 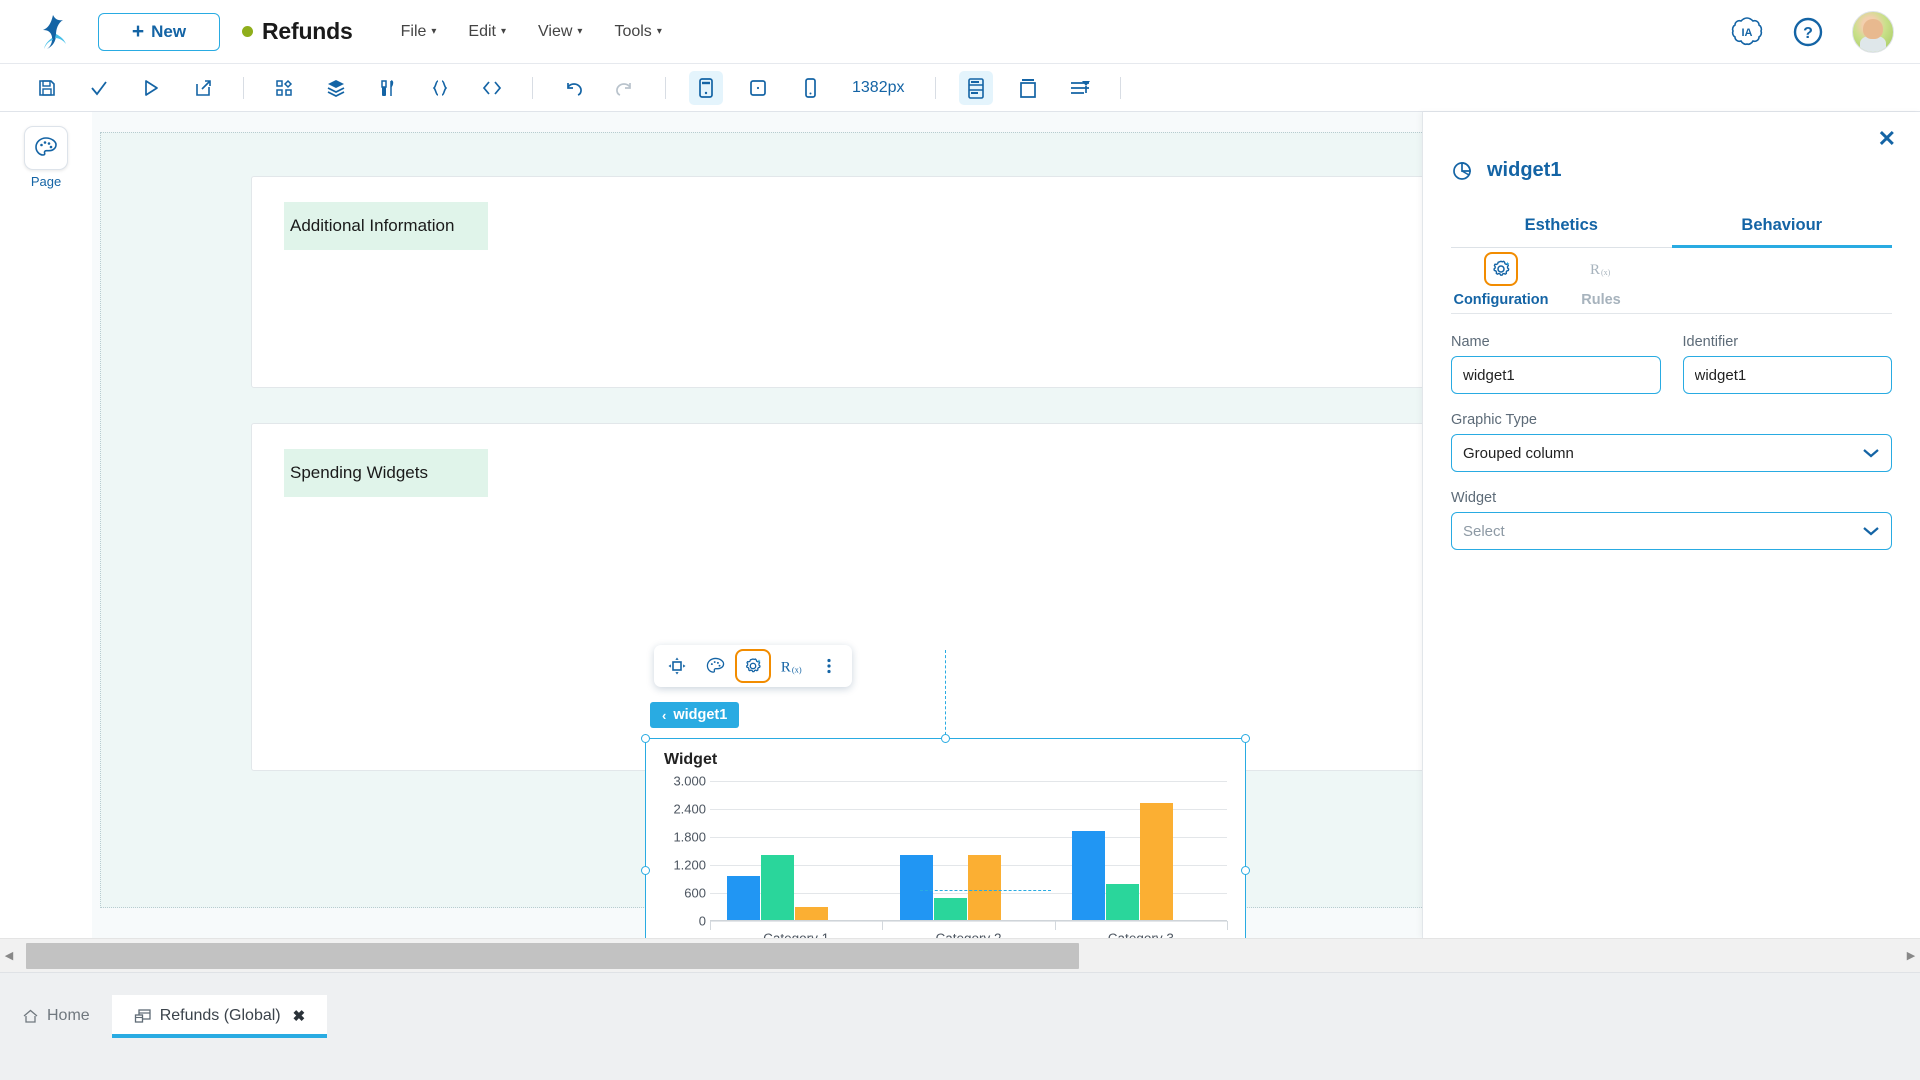 What do you see at coordinates (9, 955) in the screenshot?
I see `scroll-left-arrow-icon: ◀` at bounding box center [9, 955].